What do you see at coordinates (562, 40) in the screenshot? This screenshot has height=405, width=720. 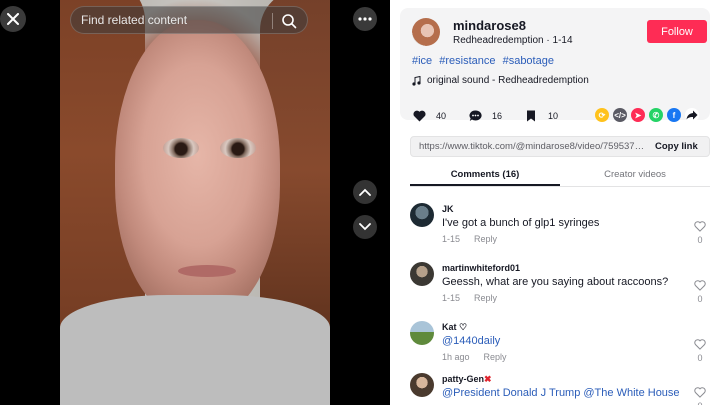 I see `post-date: 1-14` at bounding box center [562, 40].